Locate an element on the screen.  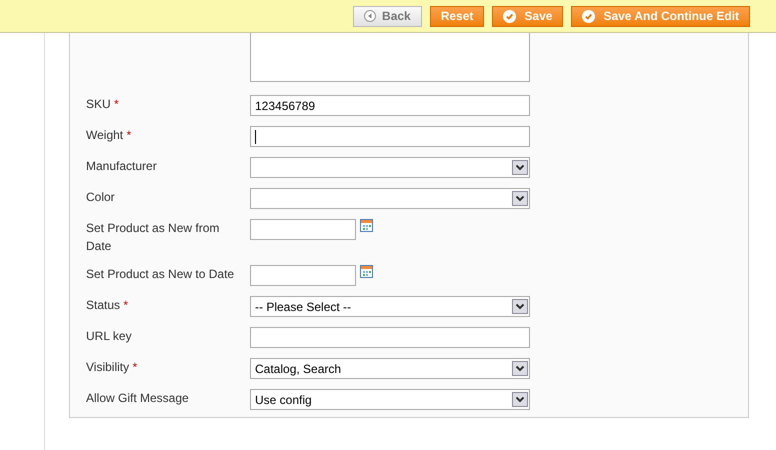
text-field: 123456789 is located at coordinates (390, 105).